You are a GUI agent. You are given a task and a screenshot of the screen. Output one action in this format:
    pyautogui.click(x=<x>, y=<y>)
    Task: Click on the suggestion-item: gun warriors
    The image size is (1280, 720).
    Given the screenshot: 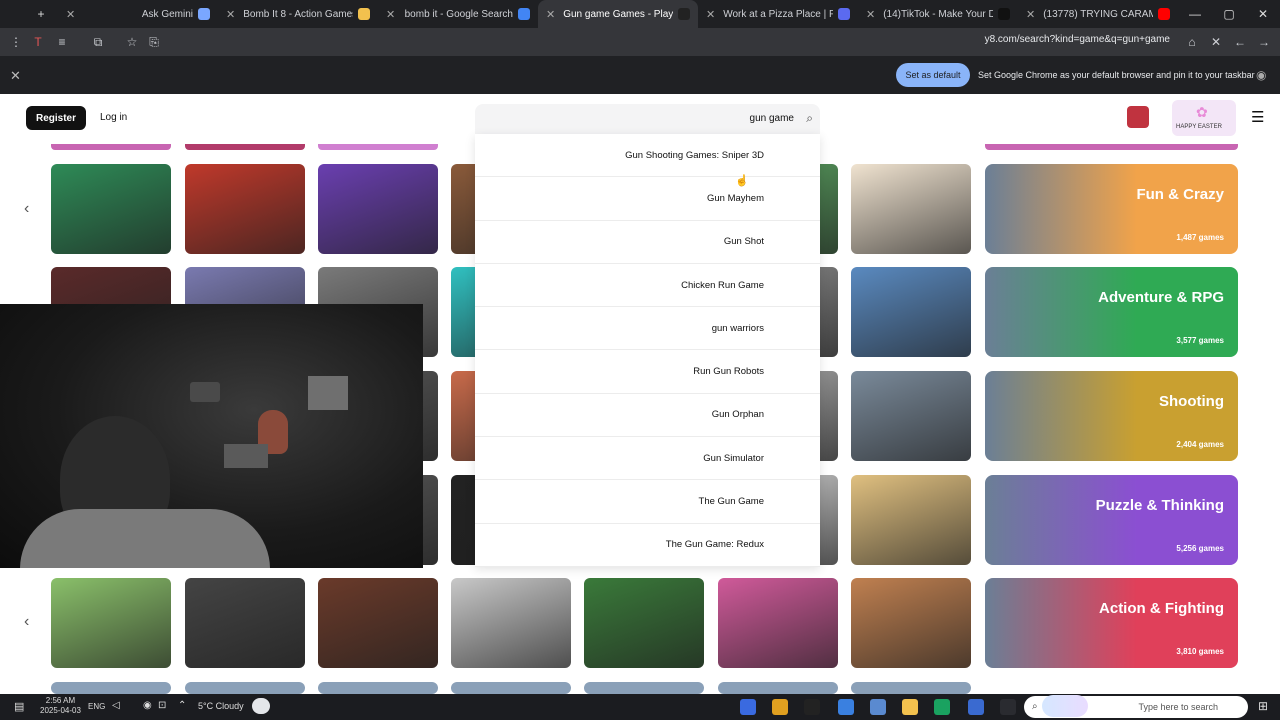 What is the action you would take?
    pyautogui.click(x=647, y=329)
    